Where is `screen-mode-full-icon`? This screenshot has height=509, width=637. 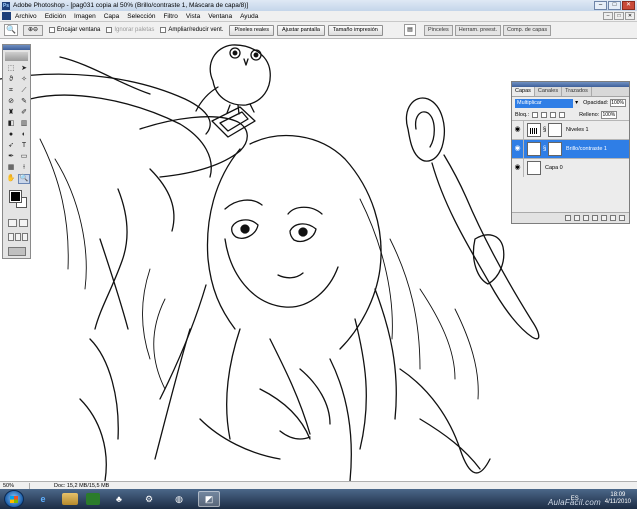 screen-mode-full-icon is located at coordinates (25, 237).